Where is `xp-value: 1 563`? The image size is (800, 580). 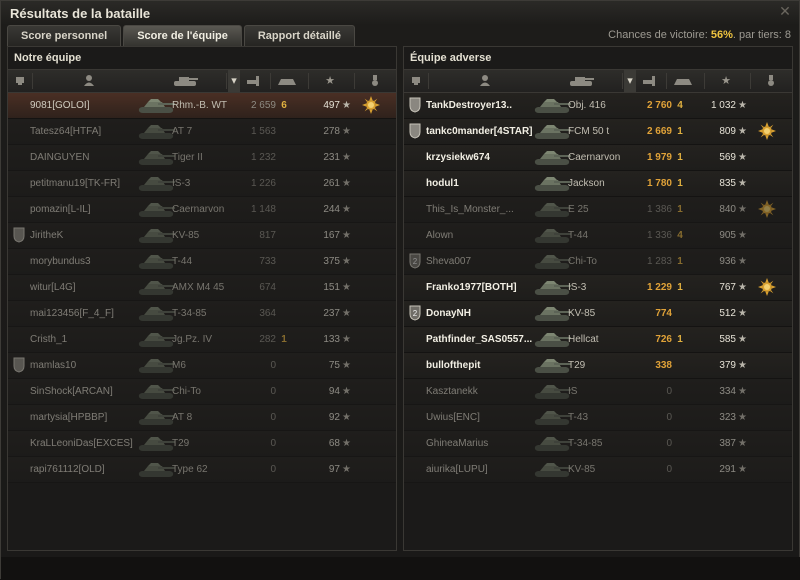 xp-value: 1 563 is located at coordinates (263, 131).